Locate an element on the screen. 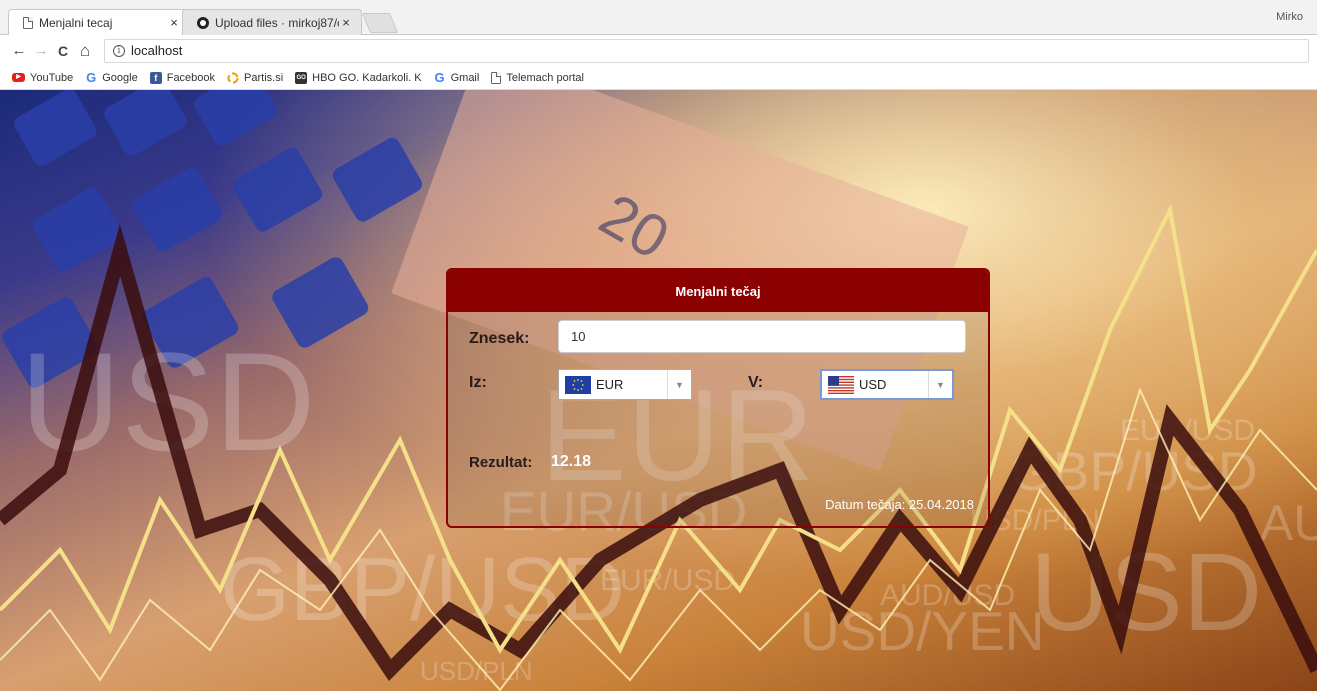 Image resolution: width=1317 pixels, height=691 pixels. bookmark-telemach: Telemach portal is located at coordinates (537, 77).